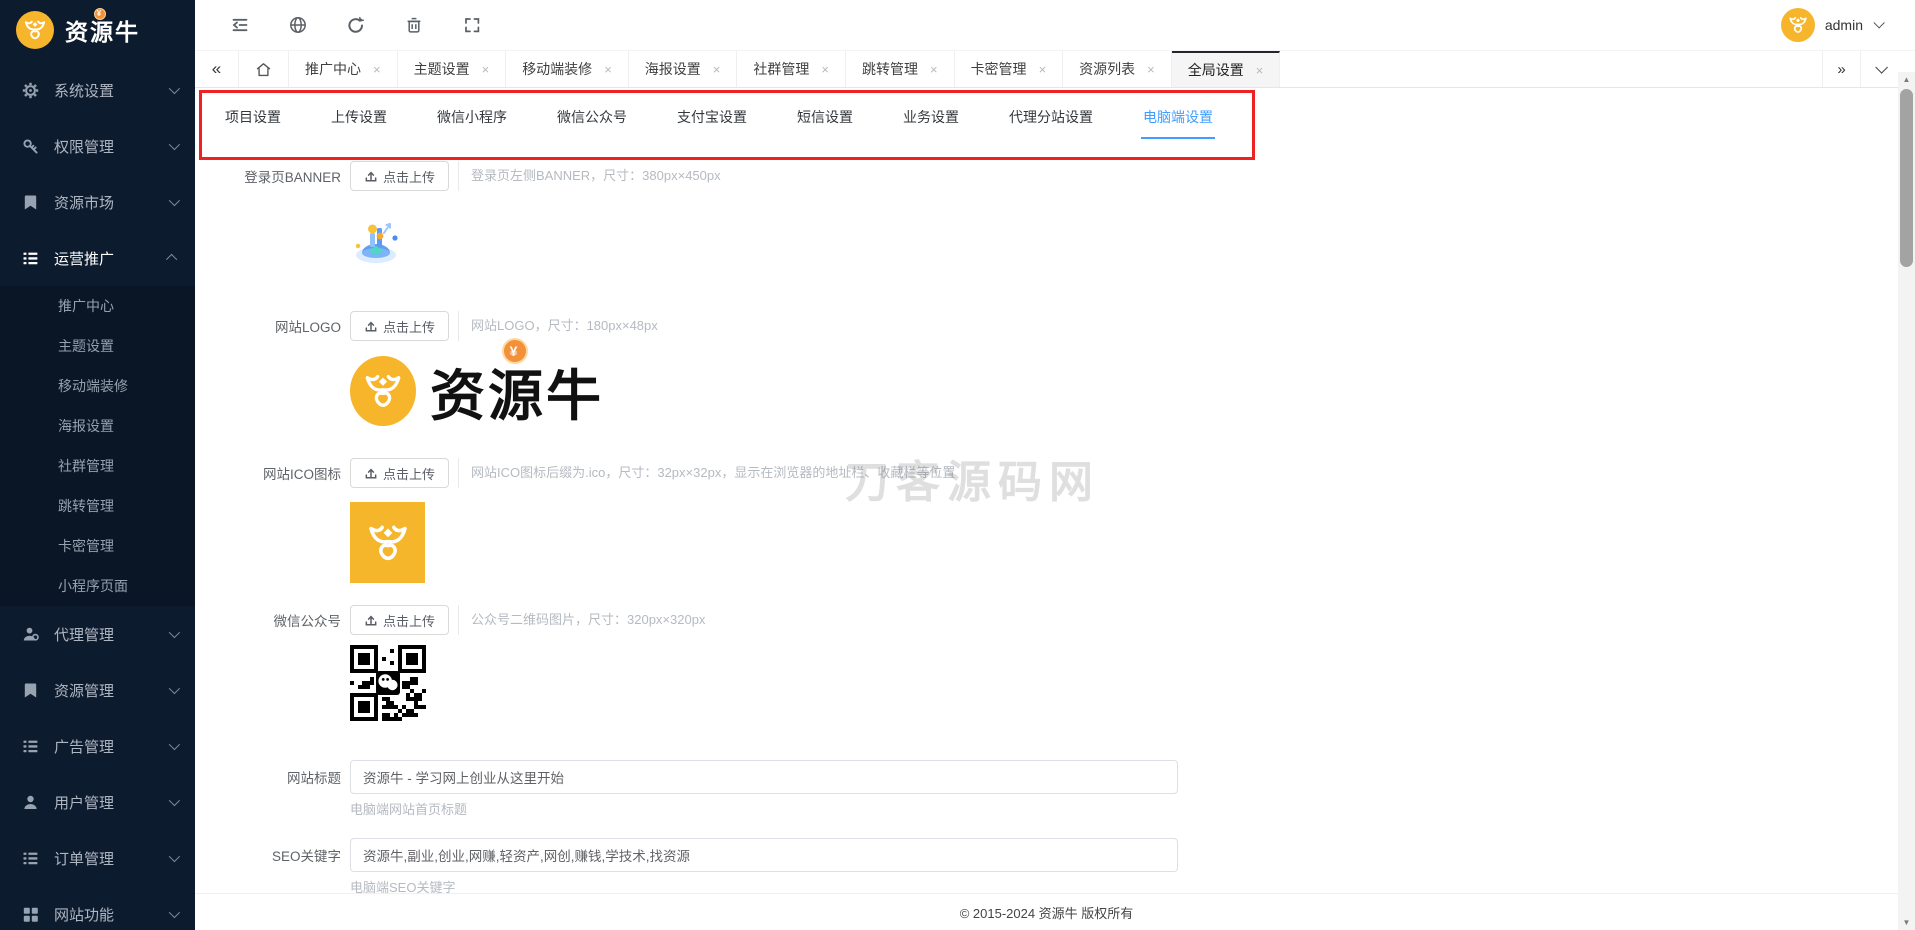 The width and height of the screenshot is (1915, 930). What do you see at coordinates (399, 620) in the screenshot?
I see `upload-qrcode-button: 点击上传` at bounding box center [399, 620].